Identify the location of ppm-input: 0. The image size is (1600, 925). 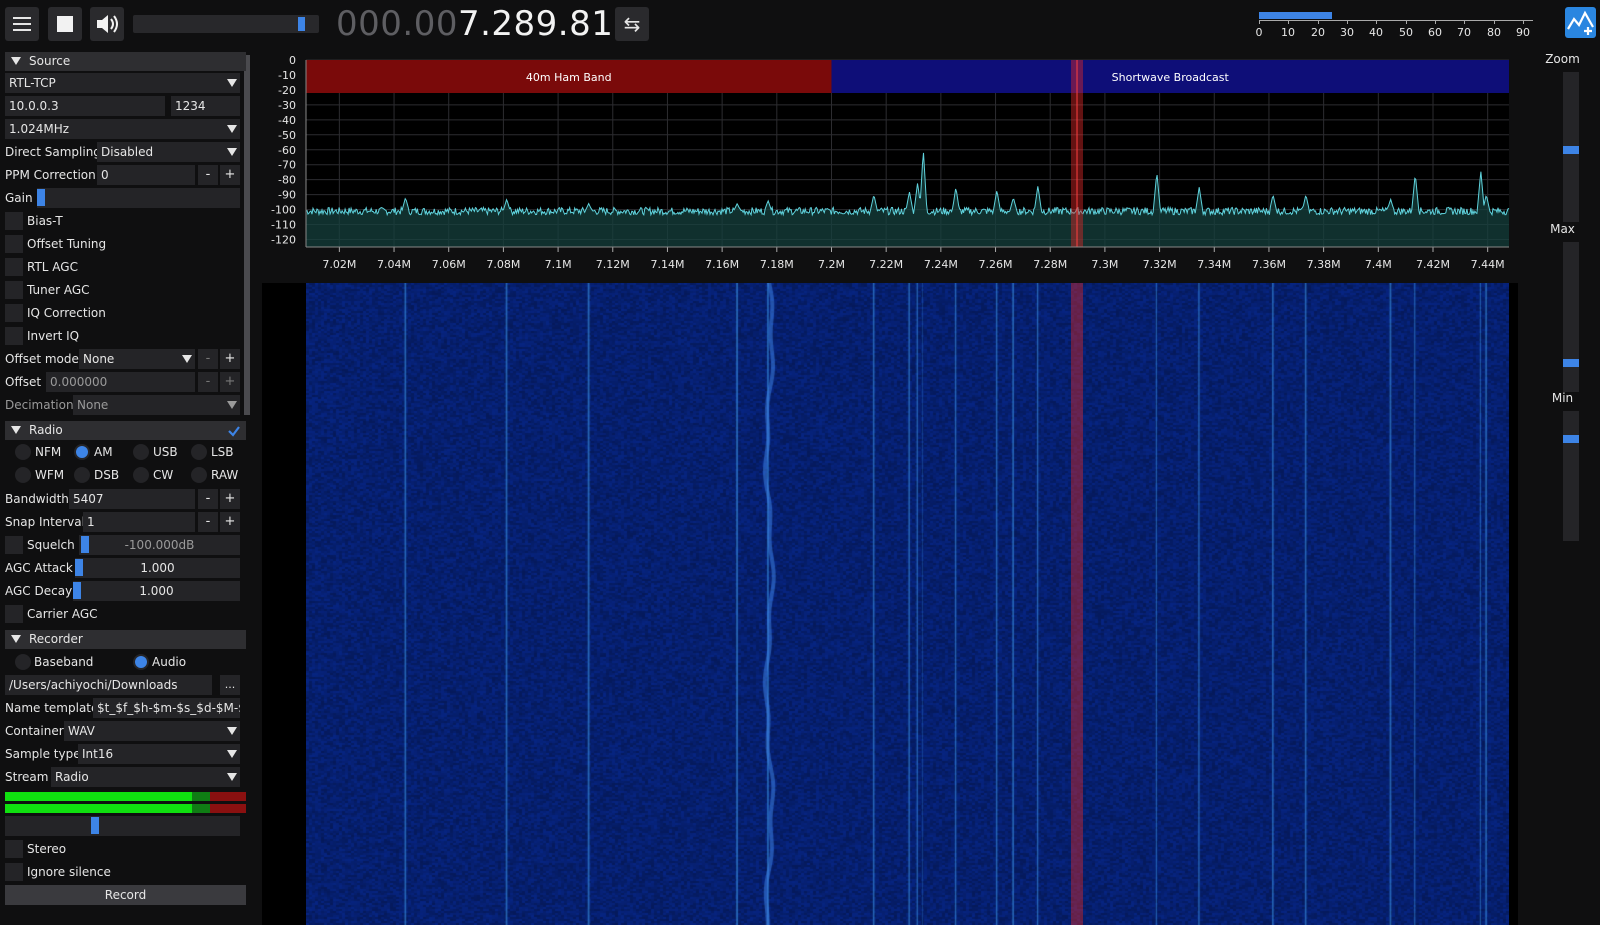
(146, 175).